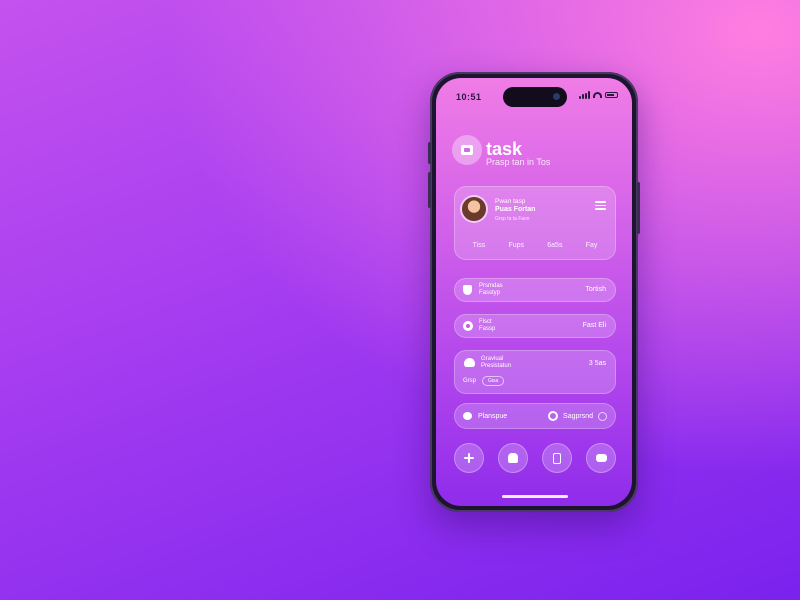 This screenshot has height=600, width=800. What do you see at coordinates (535, 416) in the screenshot?
I see `toggle-card: Planspue Sagprsnd` at bounding box center [535, 416].